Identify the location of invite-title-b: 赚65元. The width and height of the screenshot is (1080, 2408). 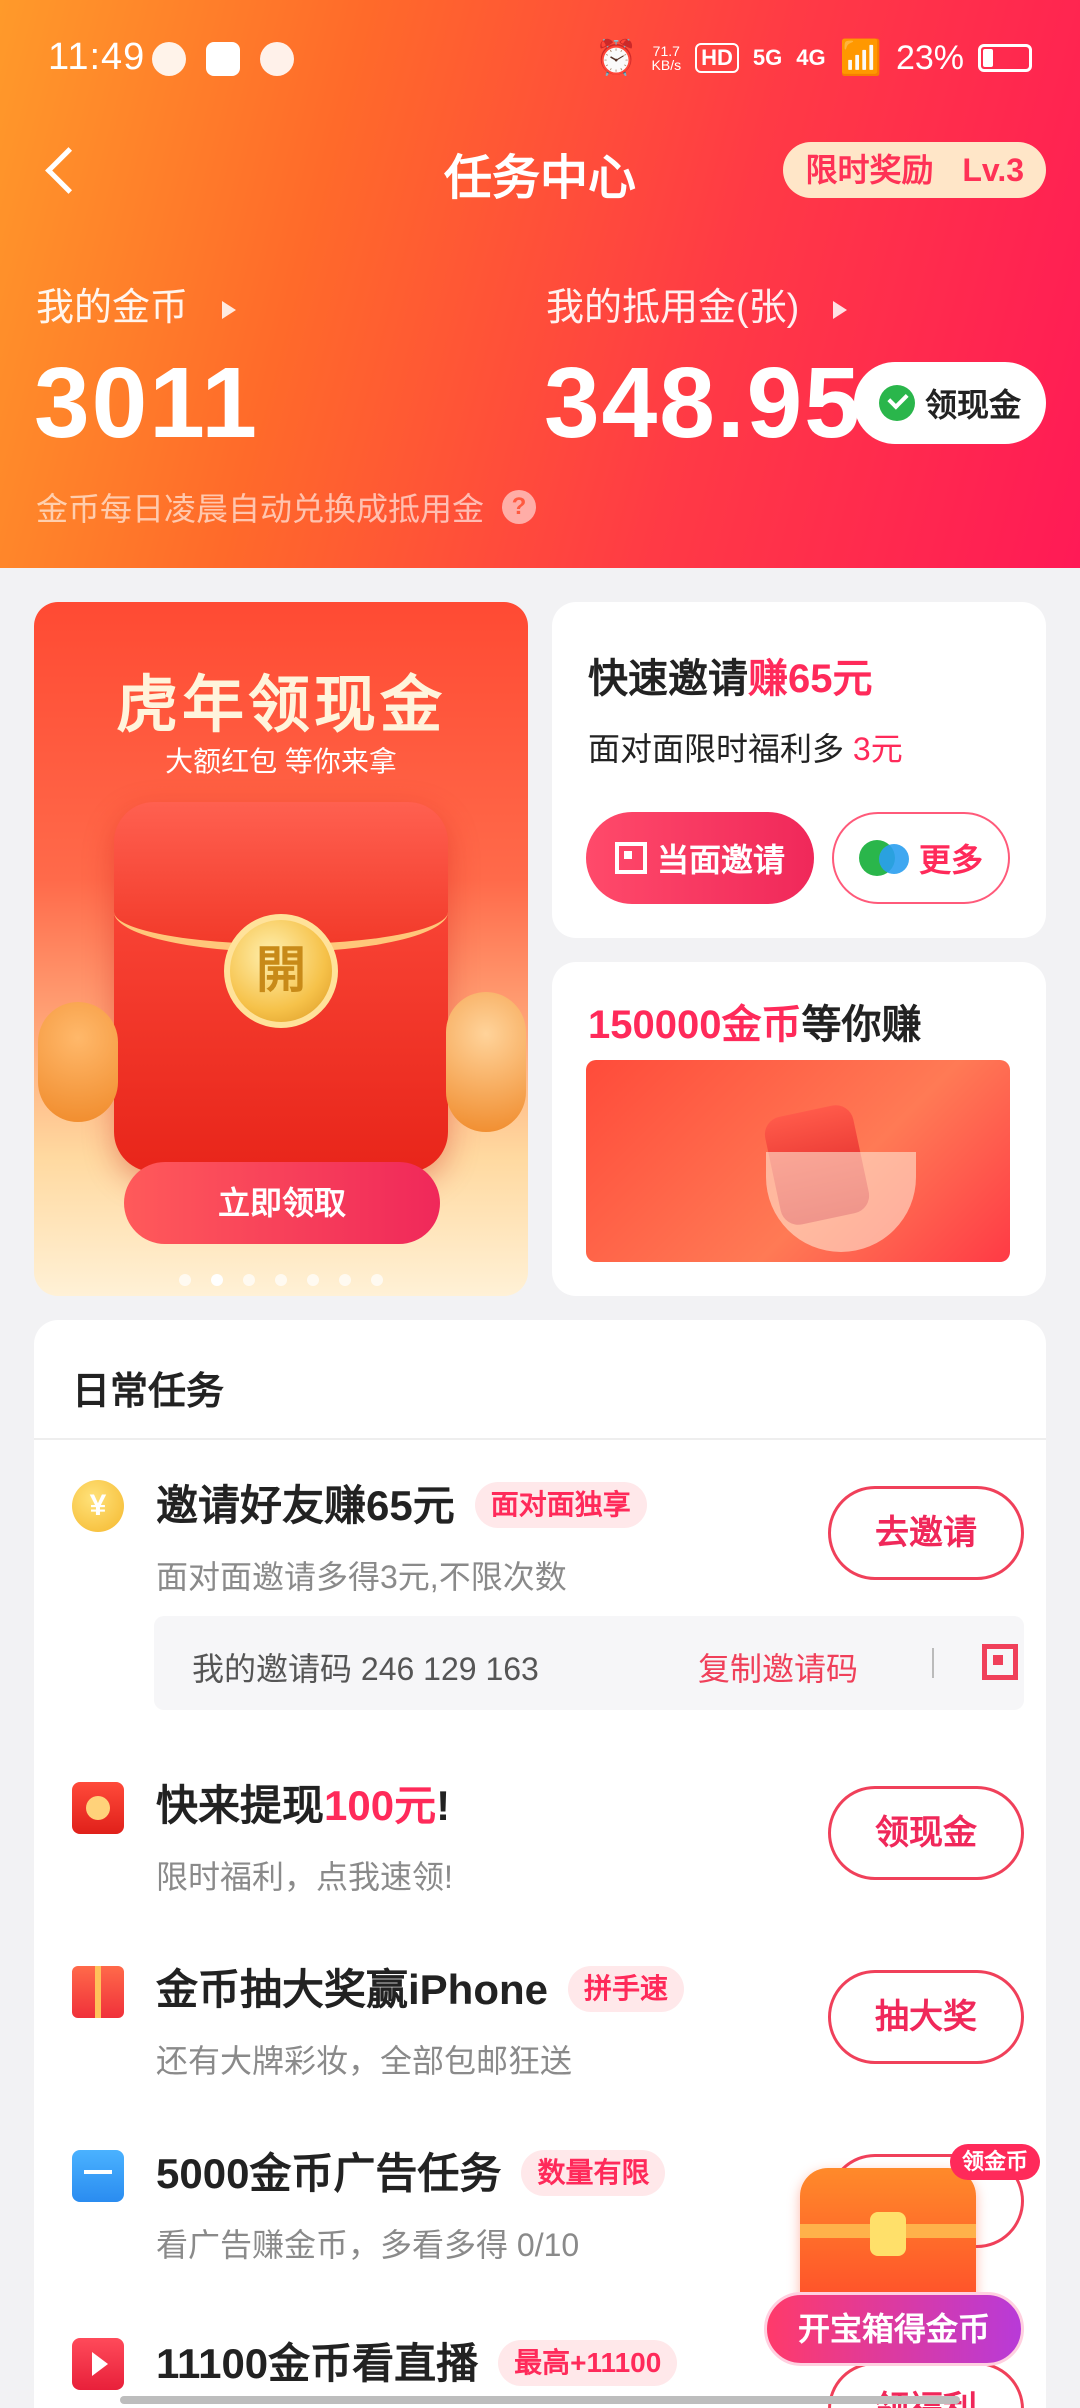
(810, 679).